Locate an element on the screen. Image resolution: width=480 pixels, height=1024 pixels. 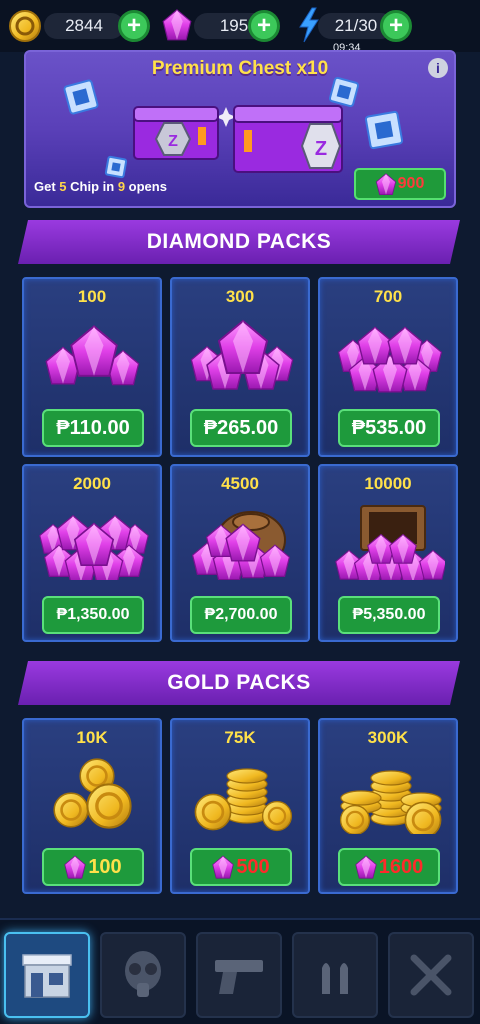
price-label: ₱535.00 is located at coordinates (389, 427).